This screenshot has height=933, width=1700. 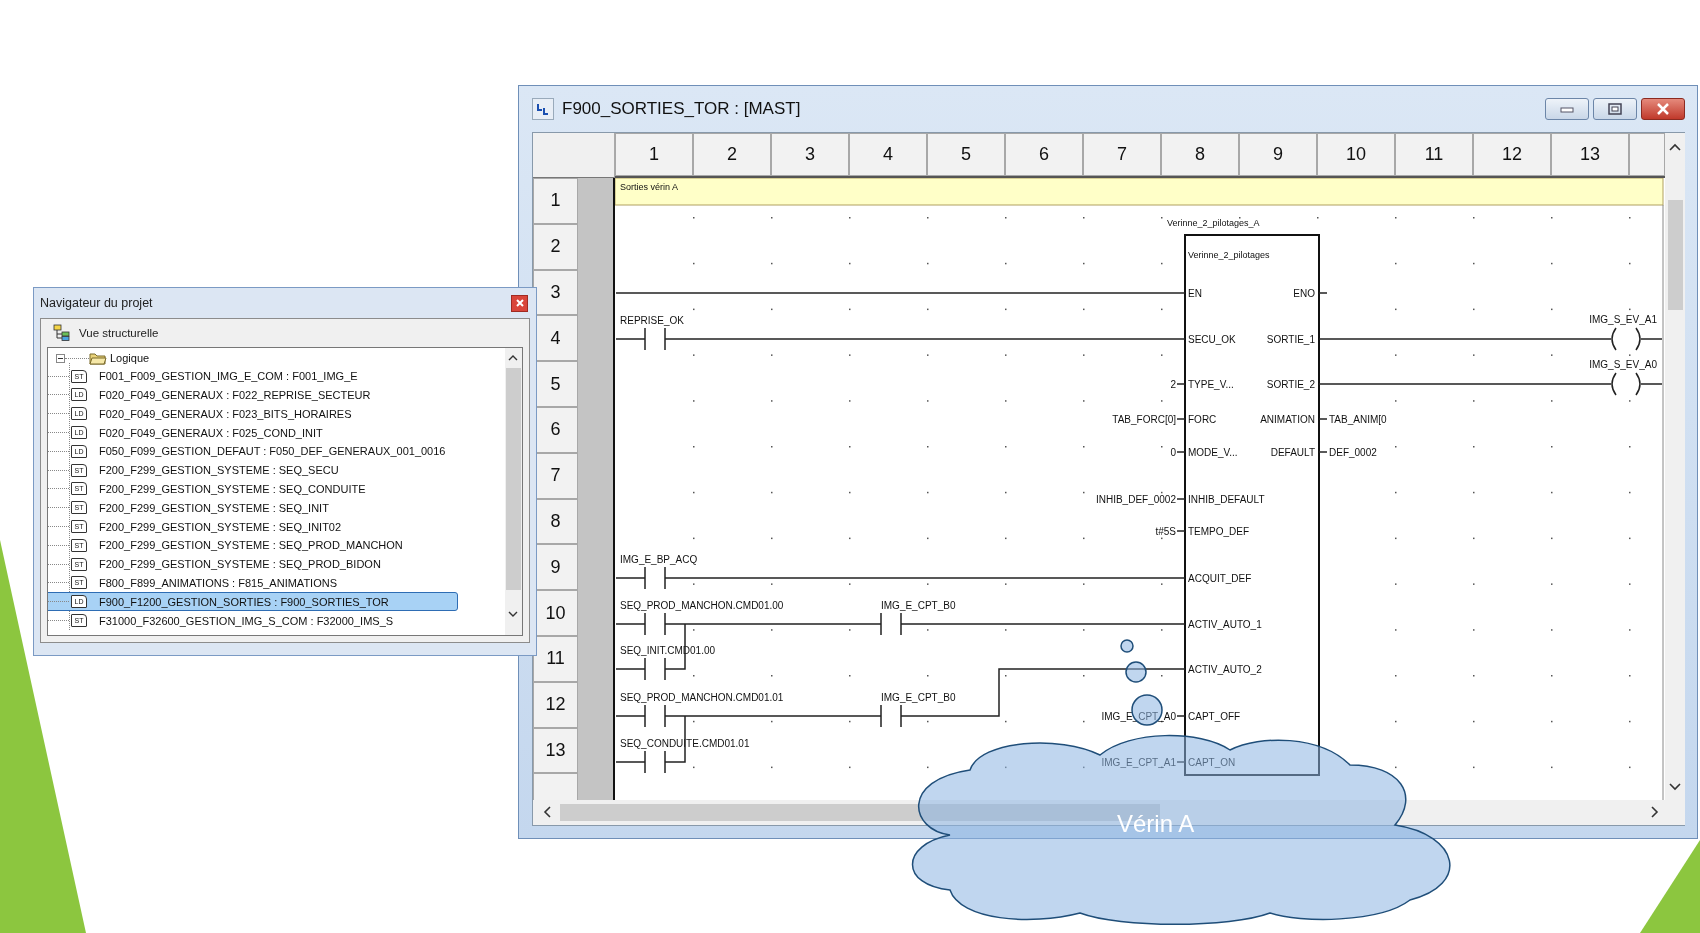 I want to click on minimize-button, so click(x=1567, y=109).